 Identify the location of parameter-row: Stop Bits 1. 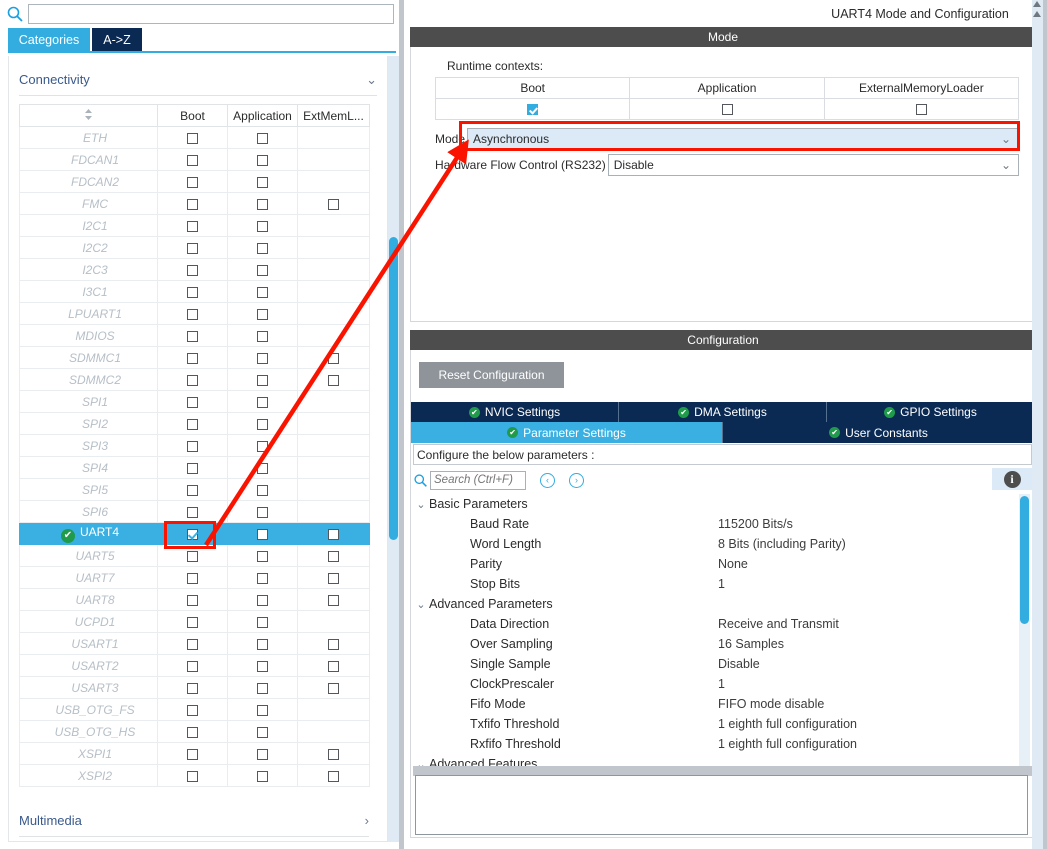
(722, 584).